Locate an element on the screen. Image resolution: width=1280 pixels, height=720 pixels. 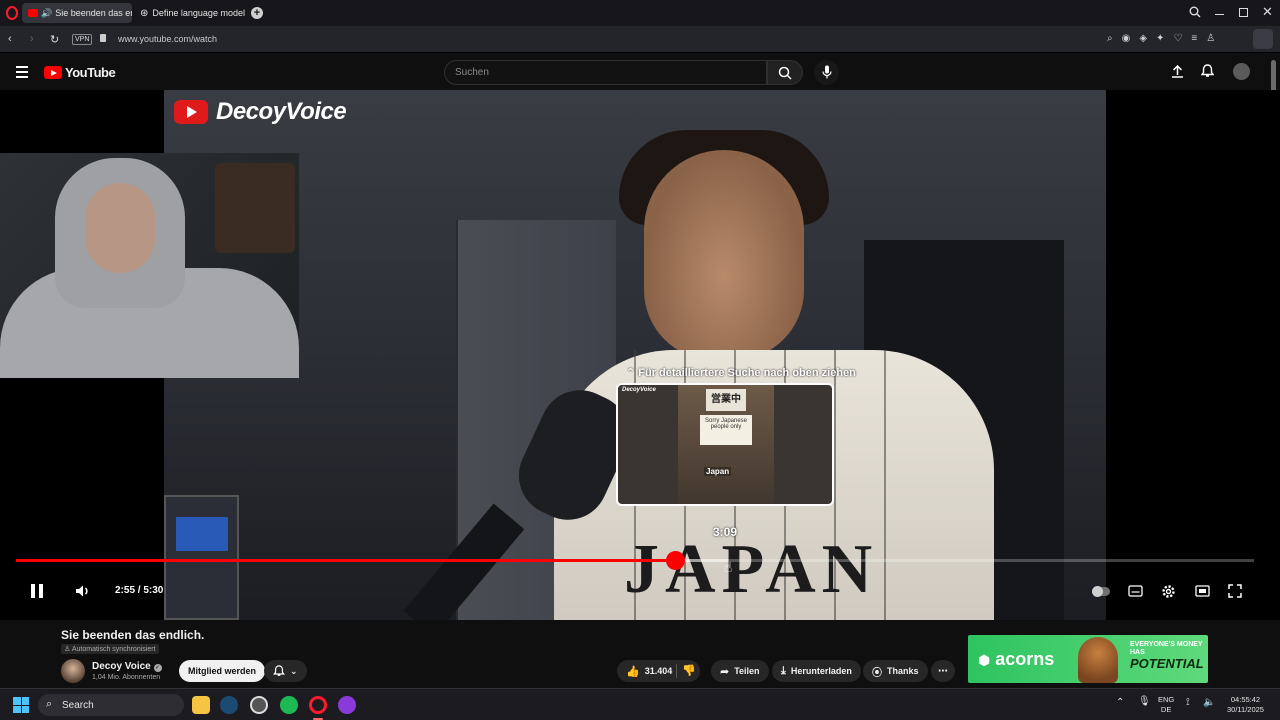
search-button is located at coordinates (785, 72).